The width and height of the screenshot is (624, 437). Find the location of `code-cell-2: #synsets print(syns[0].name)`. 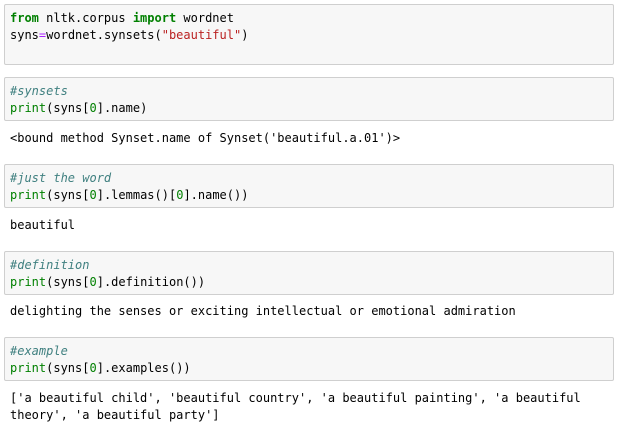

code-cell-2: #synsets print(syns[0].name) is located at coordinates (309, 99).